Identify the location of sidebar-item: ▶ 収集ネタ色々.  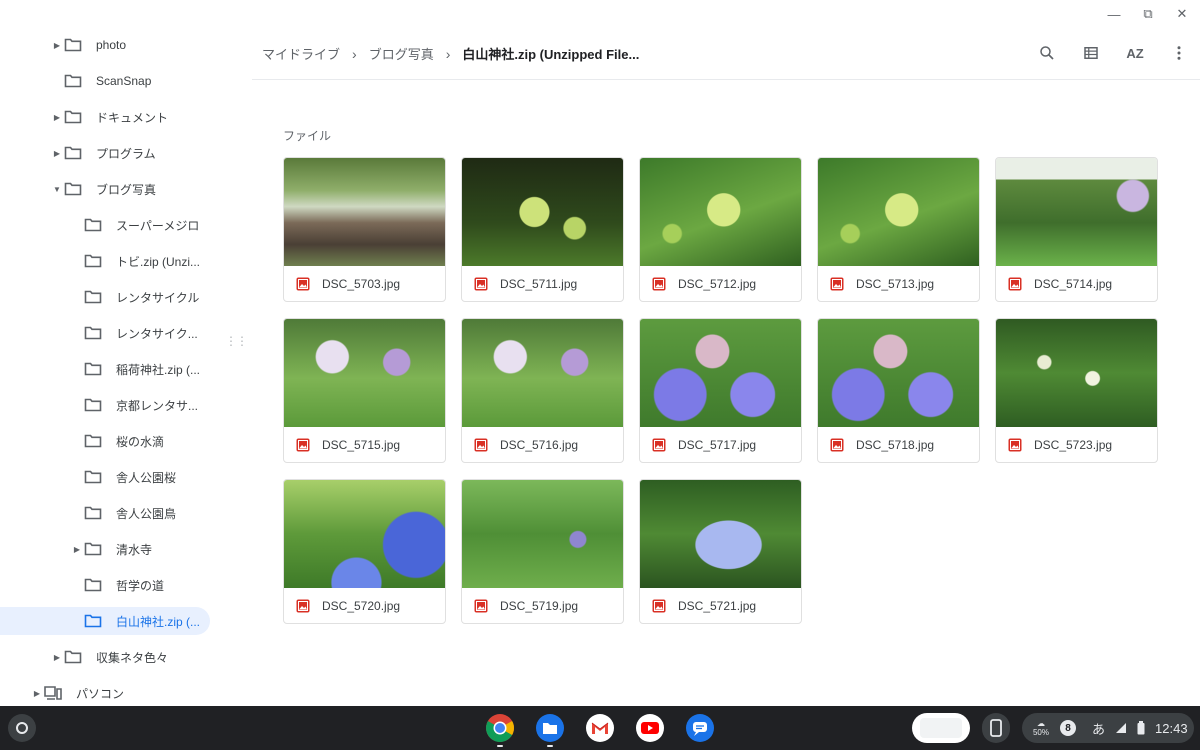
(109, 657).